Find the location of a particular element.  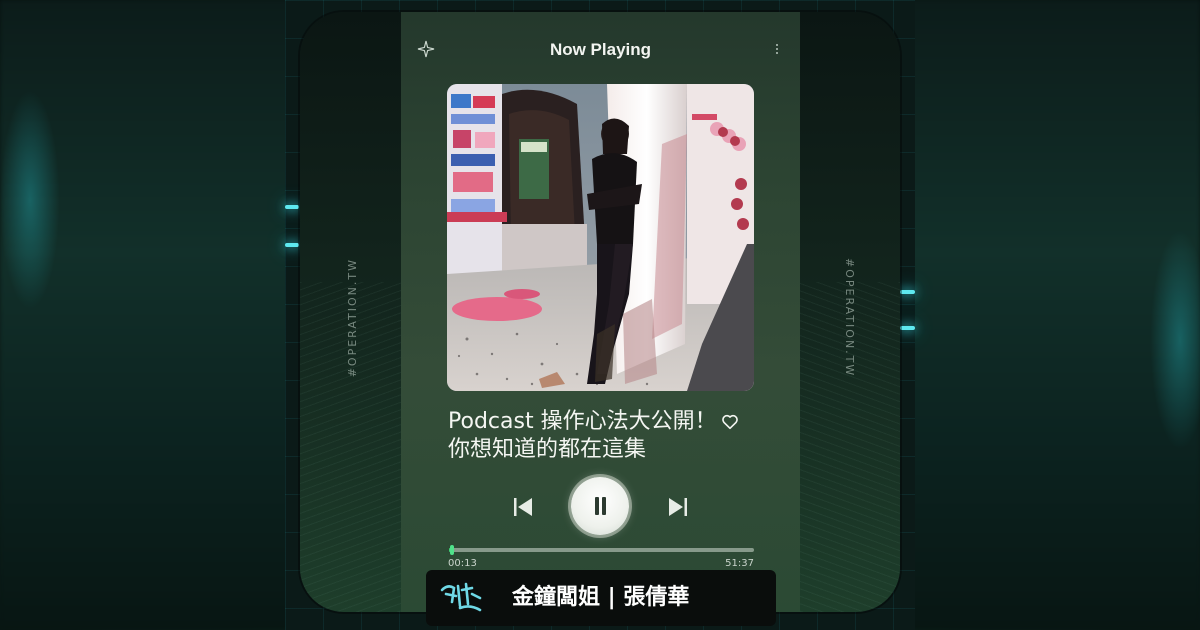

guest-name: 金鐘闆姐 | 張倩華 is located at coordinates (601, 597).